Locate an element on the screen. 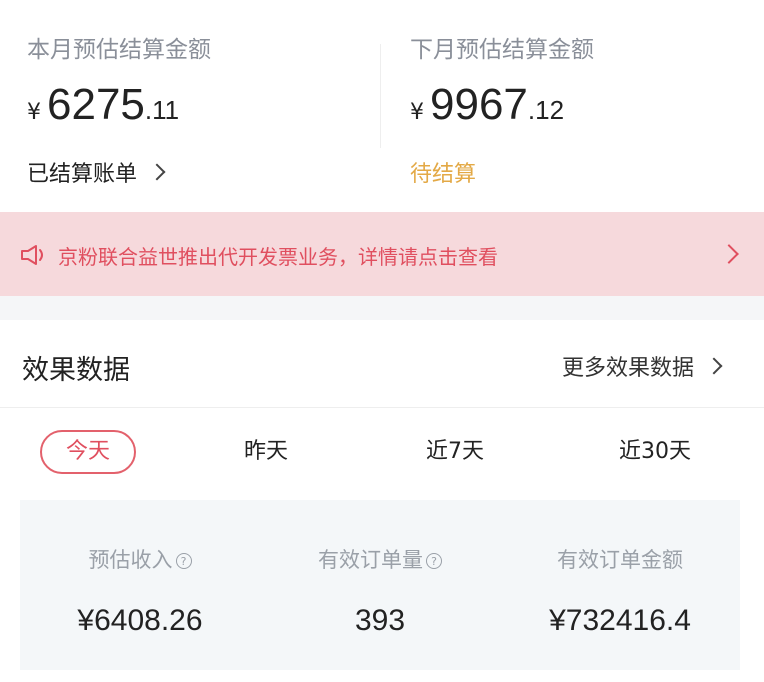 This screenshot has width=764, height=682. stat-label: 预估收入 ? is located at coordinates (140, 559).